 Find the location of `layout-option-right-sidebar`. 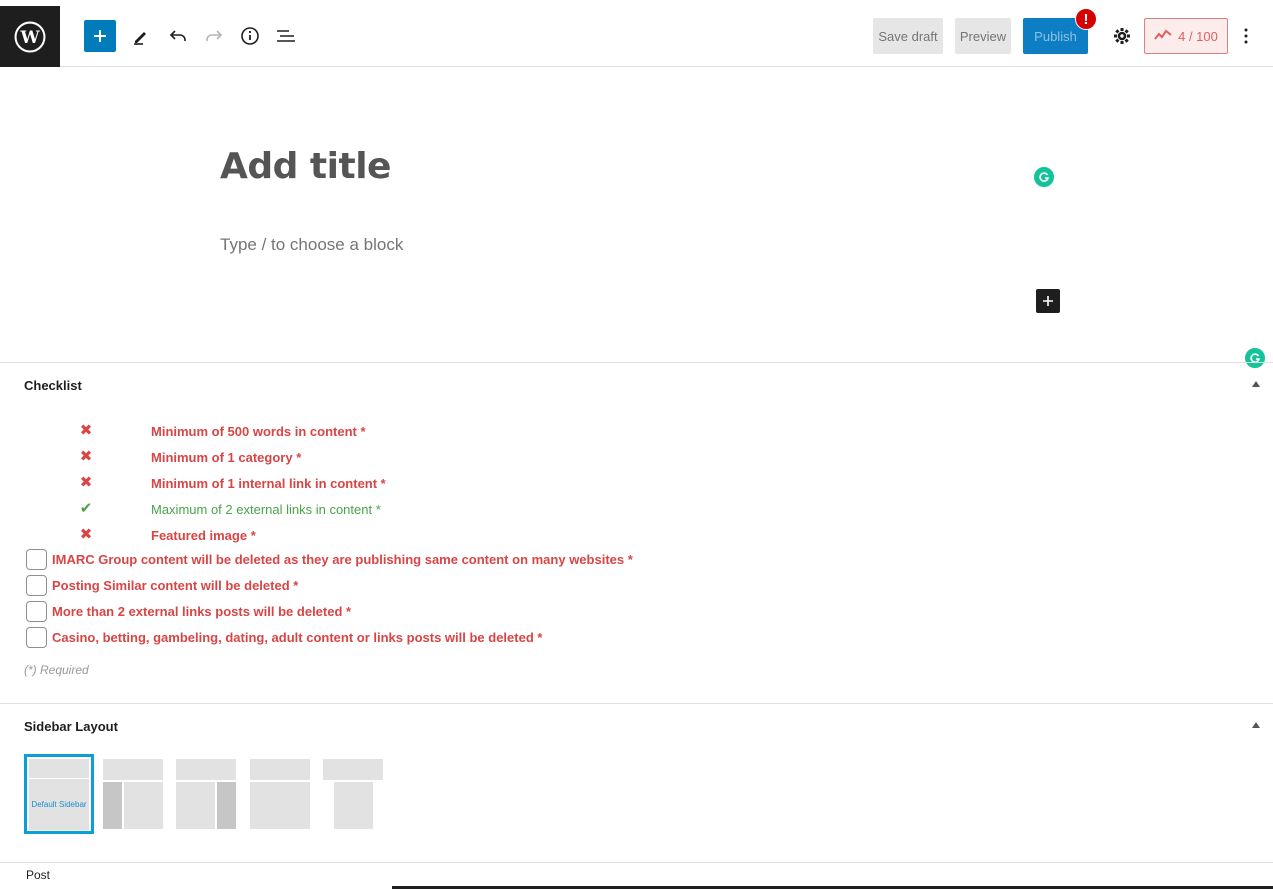

layout-option-right-sidebar is located at coordinates (206, 794).